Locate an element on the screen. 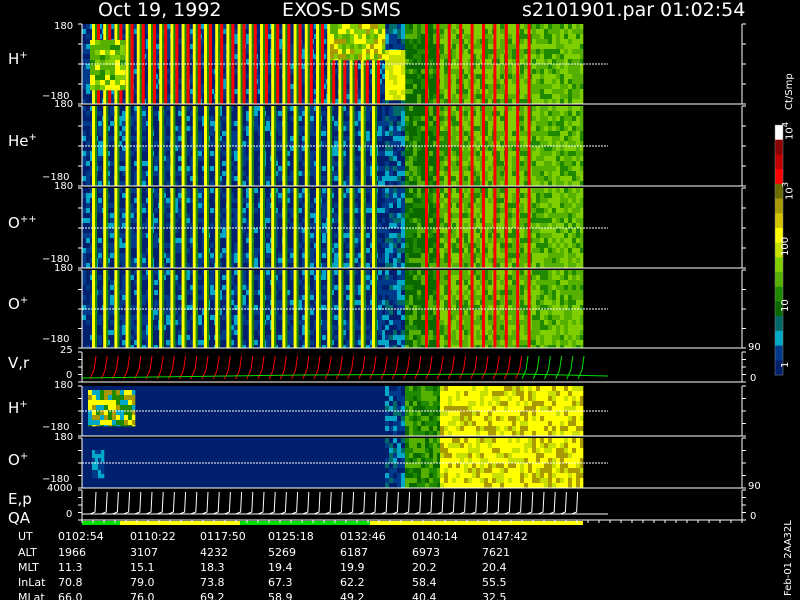 This screenshot has width=800, height=600. table-cell: 0140:14 is located at coordinates (435, 536).